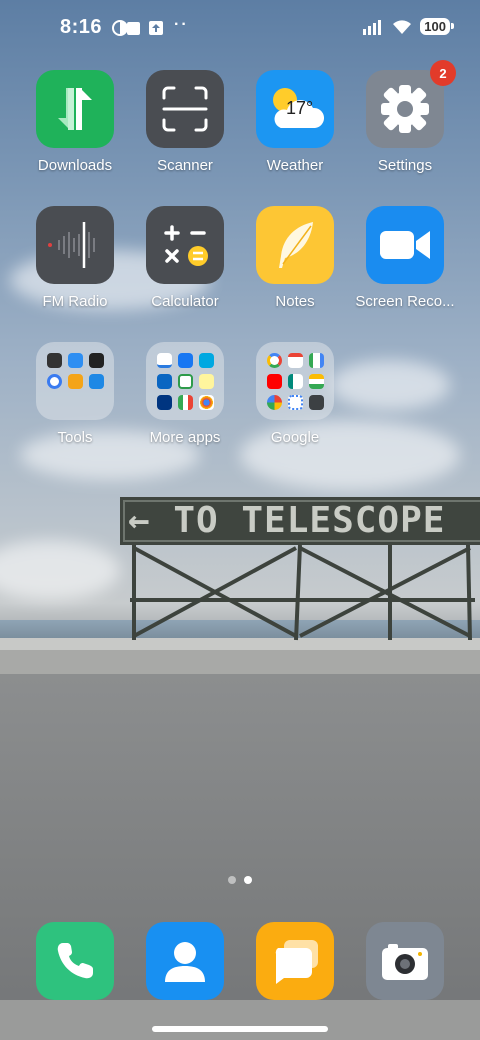 The width and height of the screenshot is (480, 1040). What do you see at coordinates (75, 437) in the screenshot?
I see `folder-label: Tools` at bounding box center [75, 437].